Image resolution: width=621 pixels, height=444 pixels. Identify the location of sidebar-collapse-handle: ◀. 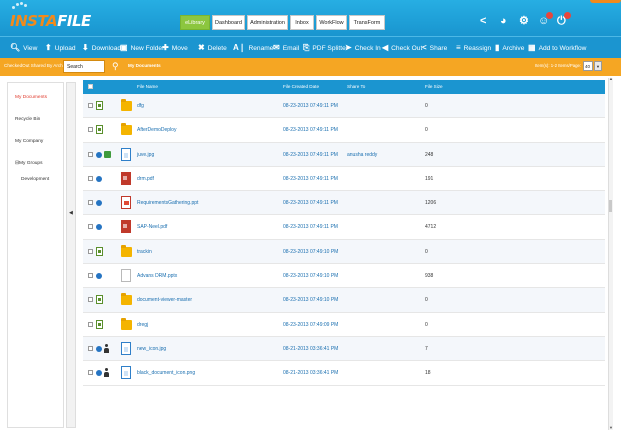
(71, 255).